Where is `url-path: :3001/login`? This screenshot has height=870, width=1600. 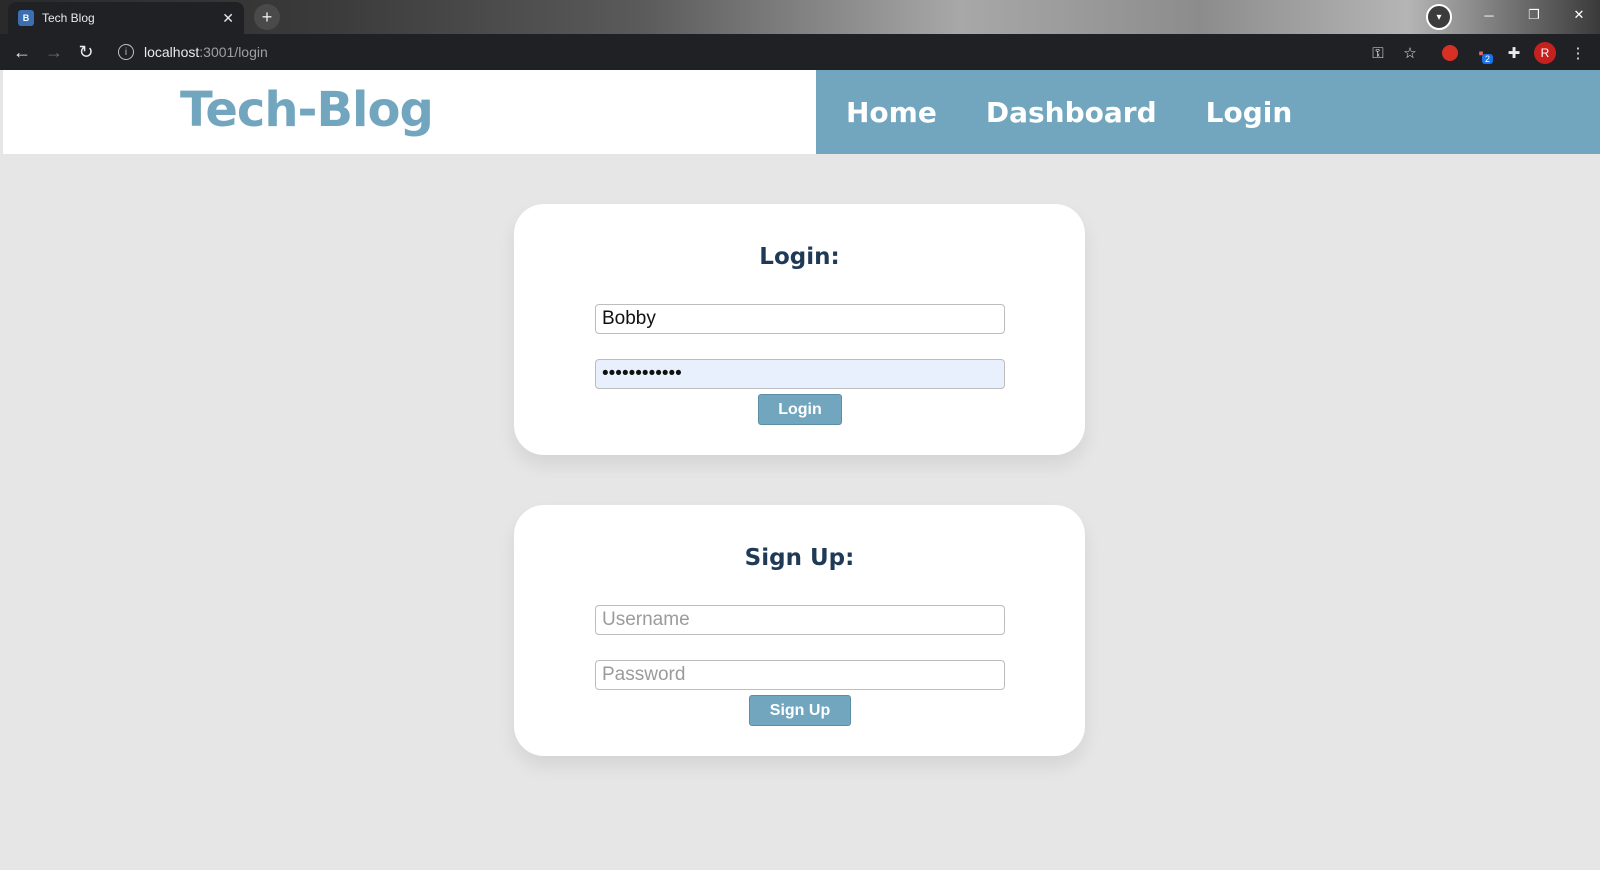
url-path: :3001/login is located at coordinates (233, 52).